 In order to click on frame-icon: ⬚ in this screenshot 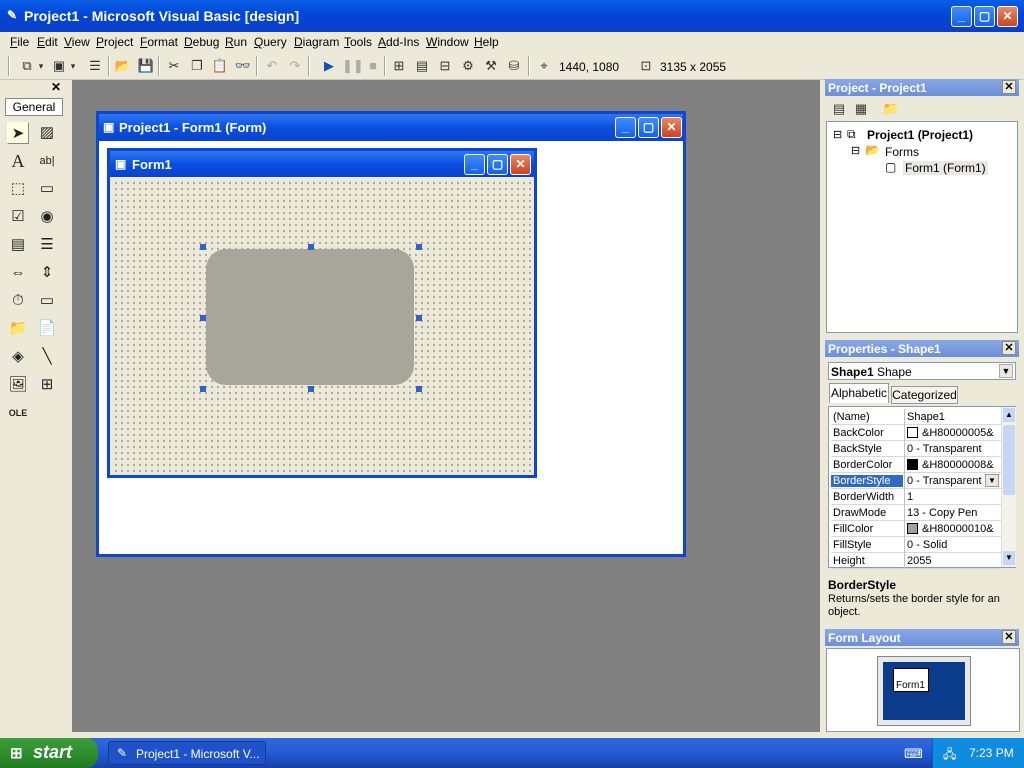, I will do `click(18, 189)`.